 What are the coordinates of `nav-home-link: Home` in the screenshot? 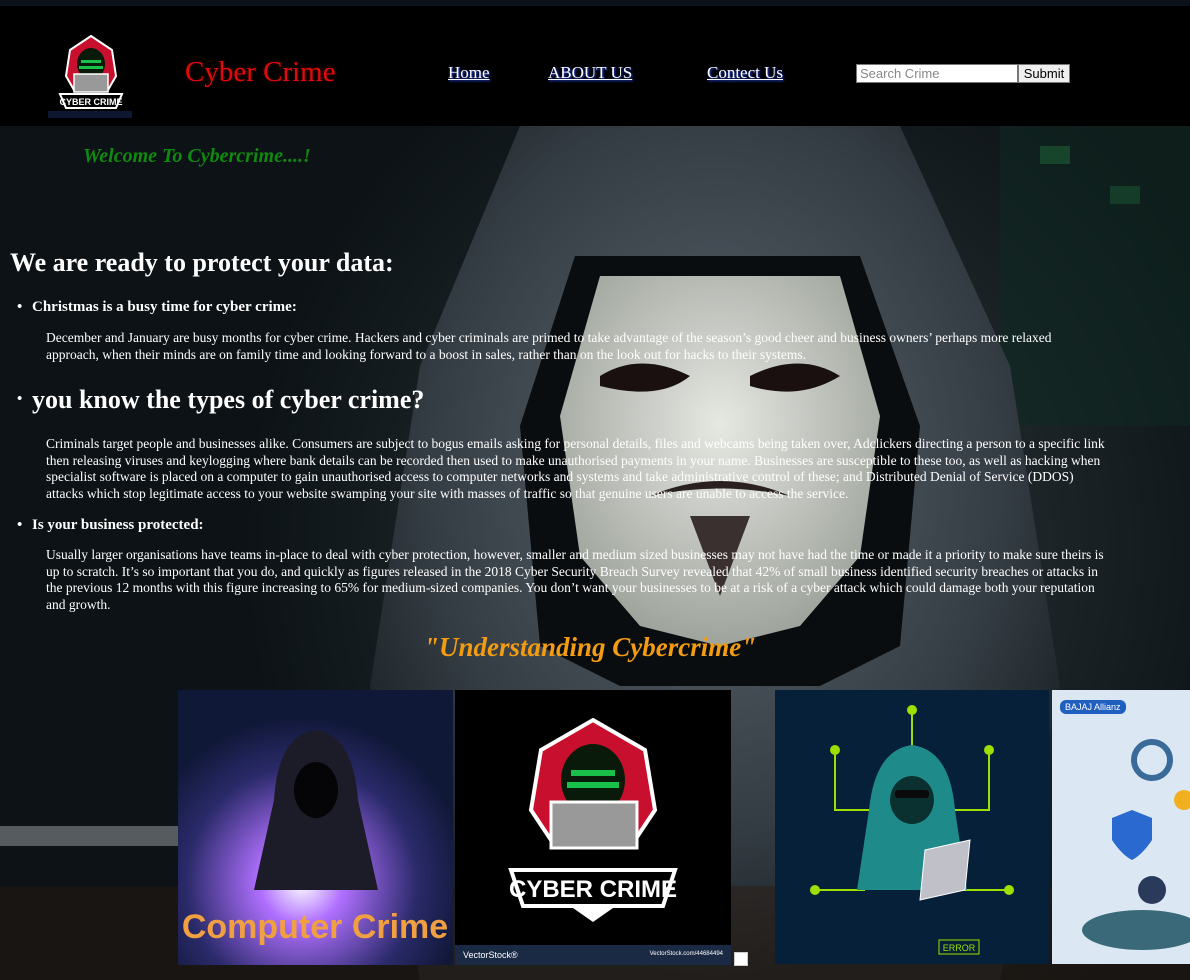 It's located at (469, 73).